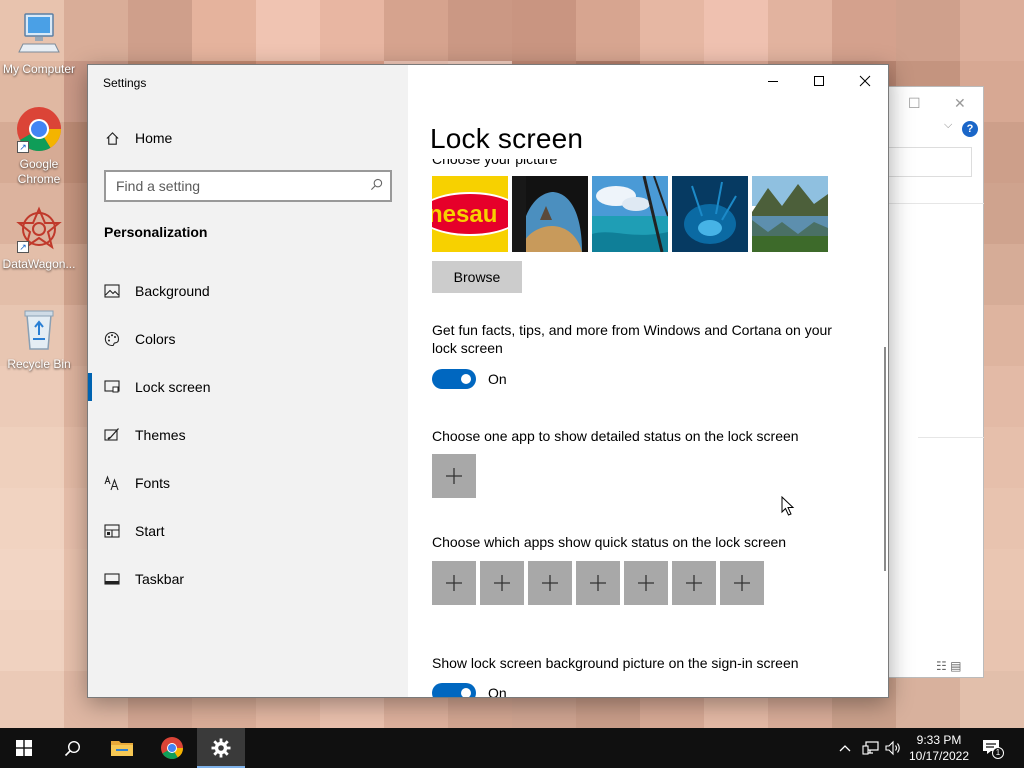 Image resolution: width=1024 pixels, height=768 pixels. I want to click on chrome-taskbar-button, so click(172, 748).